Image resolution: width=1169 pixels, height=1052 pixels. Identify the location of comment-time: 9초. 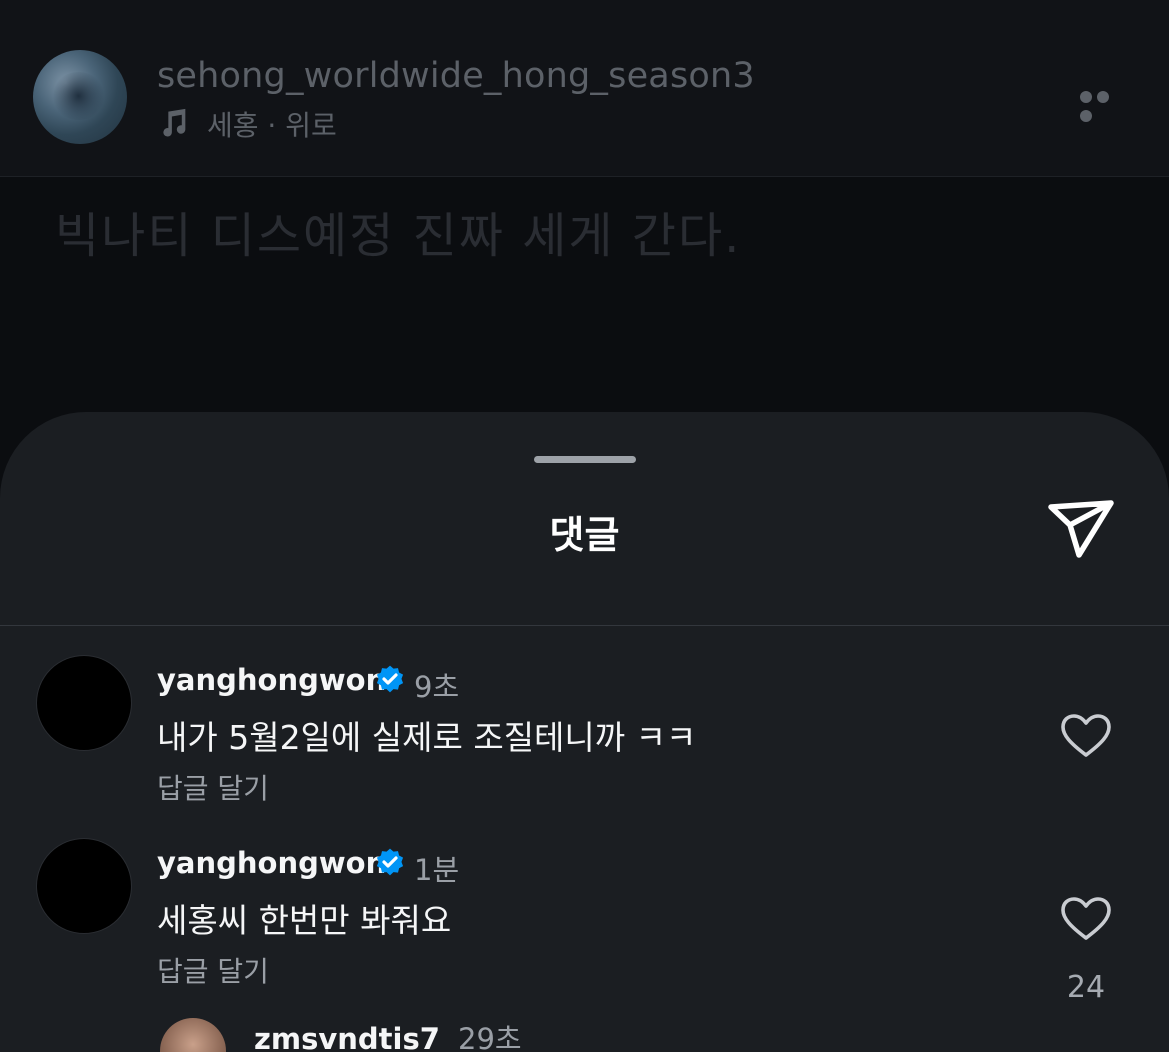
(437, 687).